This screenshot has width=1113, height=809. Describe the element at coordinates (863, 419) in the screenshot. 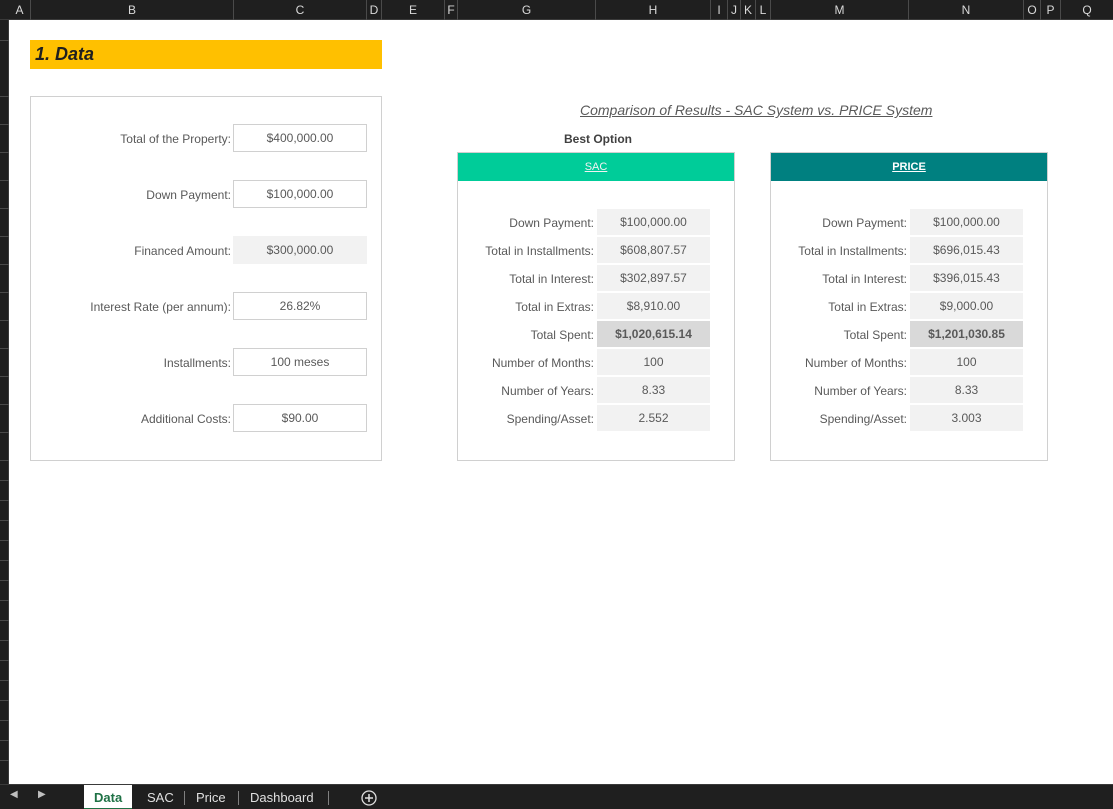

I see `price-label-spending-asset: Spending/Asset:` at that location.